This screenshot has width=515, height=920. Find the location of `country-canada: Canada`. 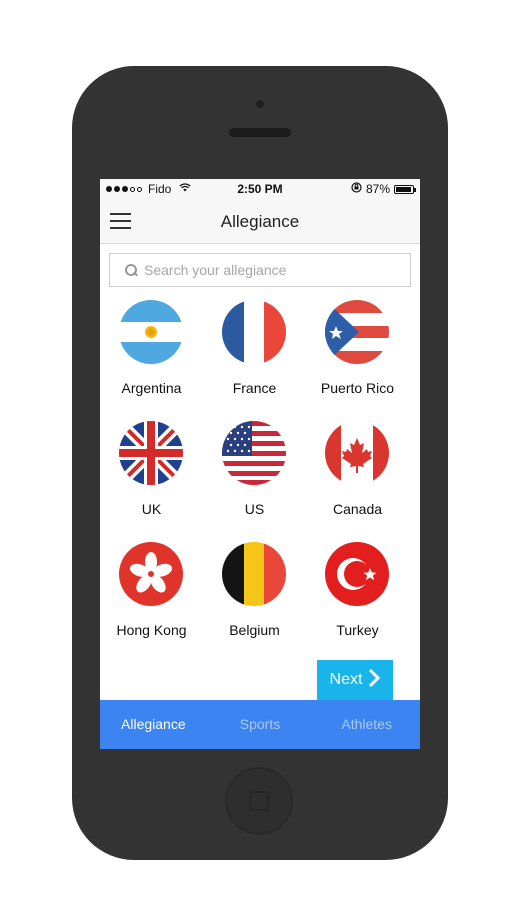

country-canada: Canada is located at coordinates (357, 472).